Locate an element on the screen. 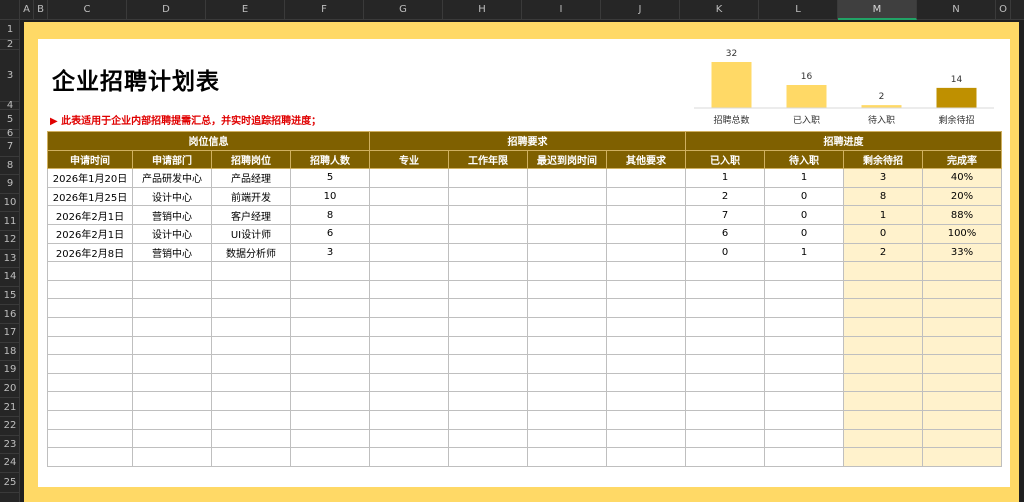  row-header-13: 13 is located at coordinates (10, 259).